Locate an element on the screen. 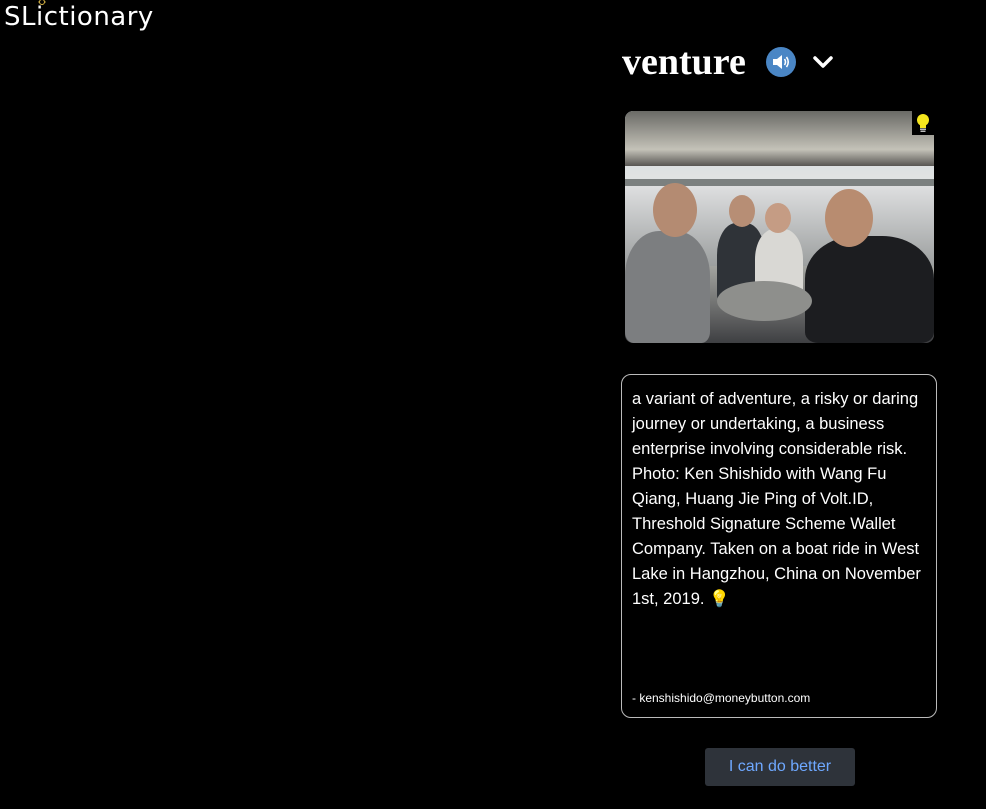 The width and height of the screenshot is (986, 809). word-photo is located at coordinates (779, 227).